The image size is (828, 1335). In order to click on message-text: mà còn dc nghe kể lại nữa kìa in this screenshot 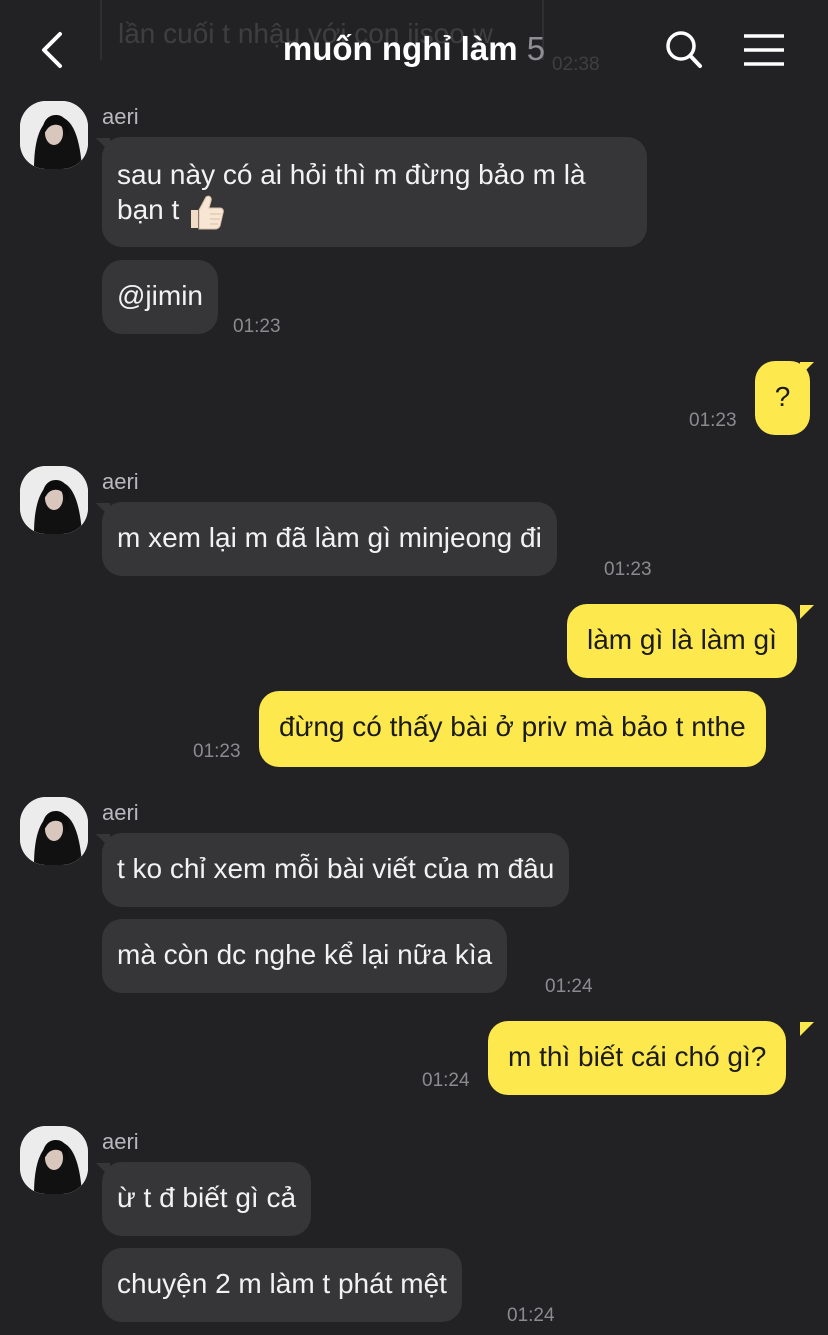, I will do `click(305, 954)`.